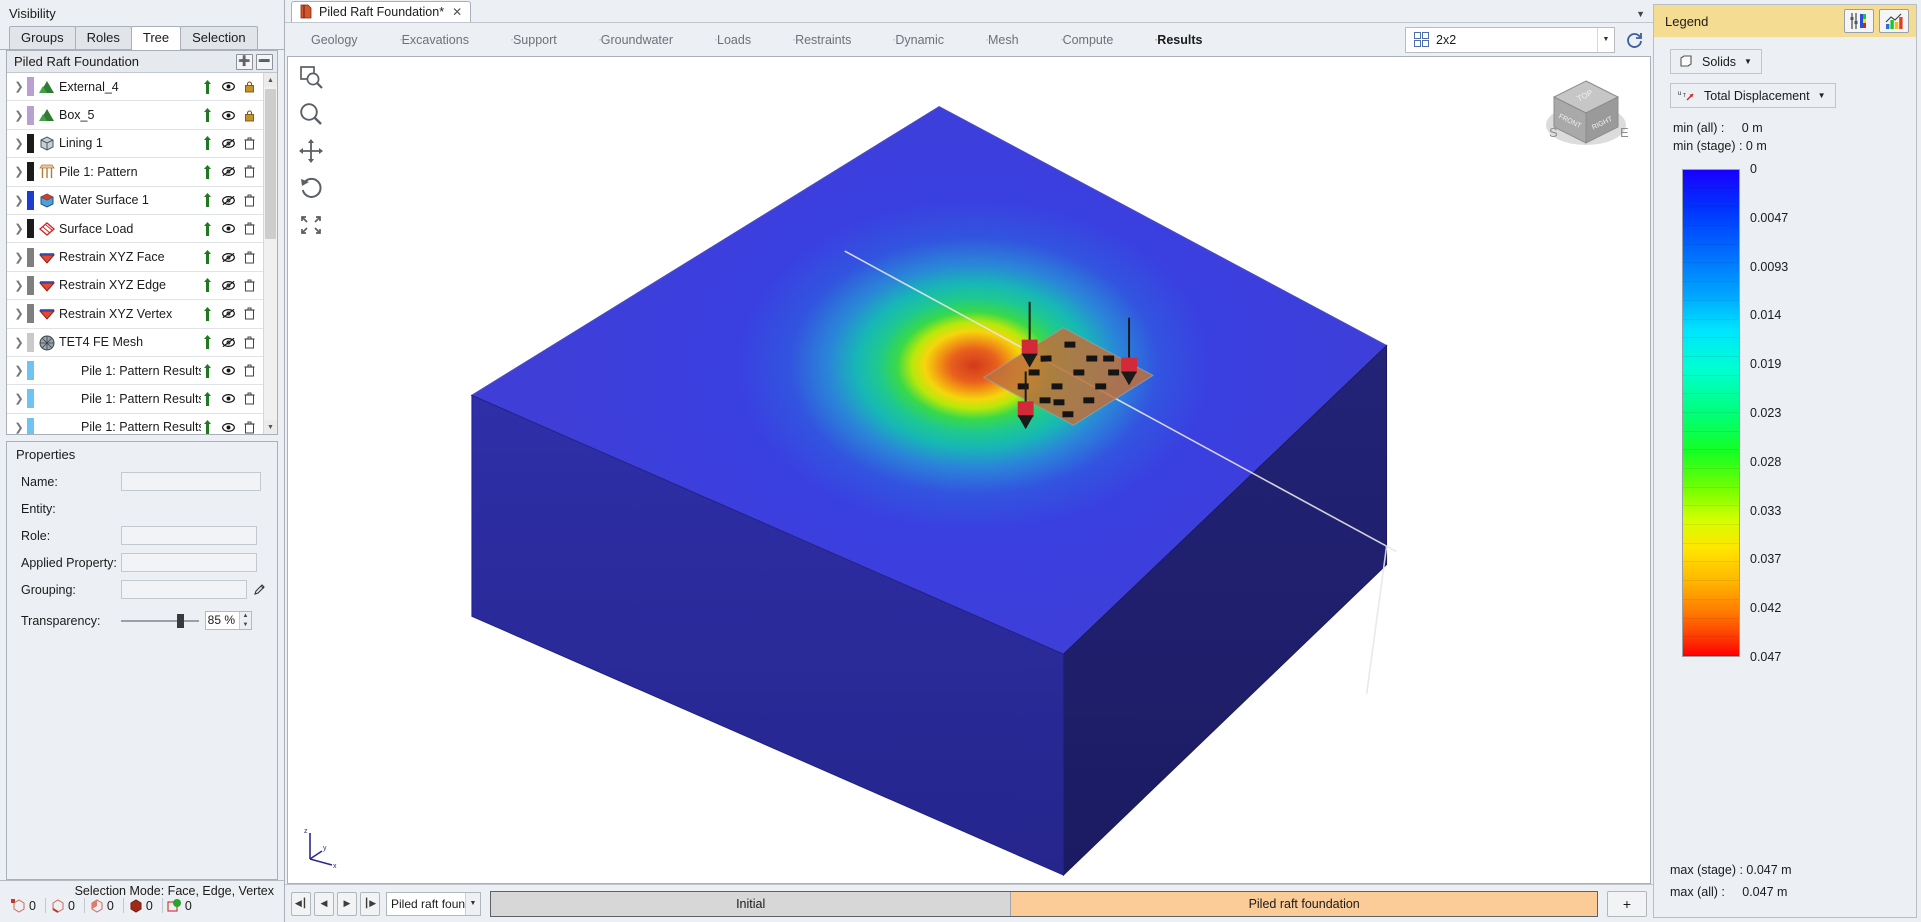 This screenshot has height=922, width=1921. I want to click on tree-row: ❯ TET4 FE Mesh, so click(135, 342).